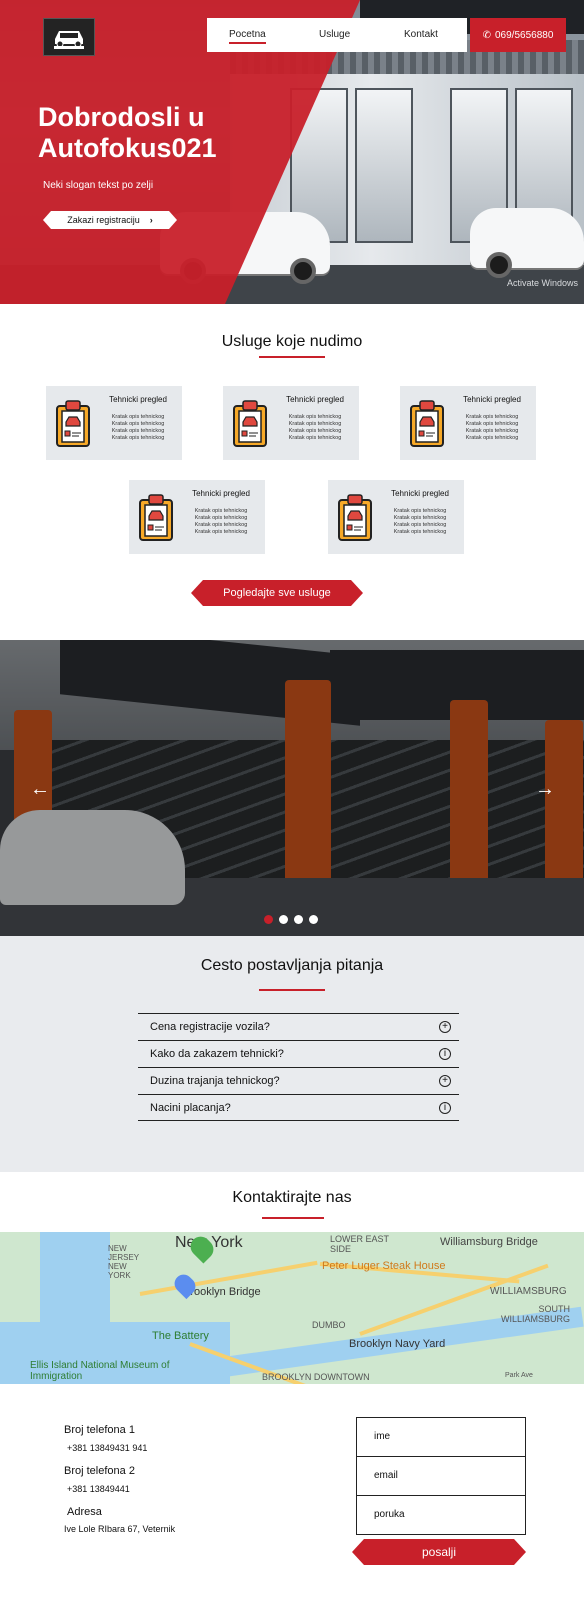 This screenshot has width=584, height=1600. What do you see at coordinates (441, 1437) in the screenshot?
I see `name-field: ime` at bounding box center [441, 1437].